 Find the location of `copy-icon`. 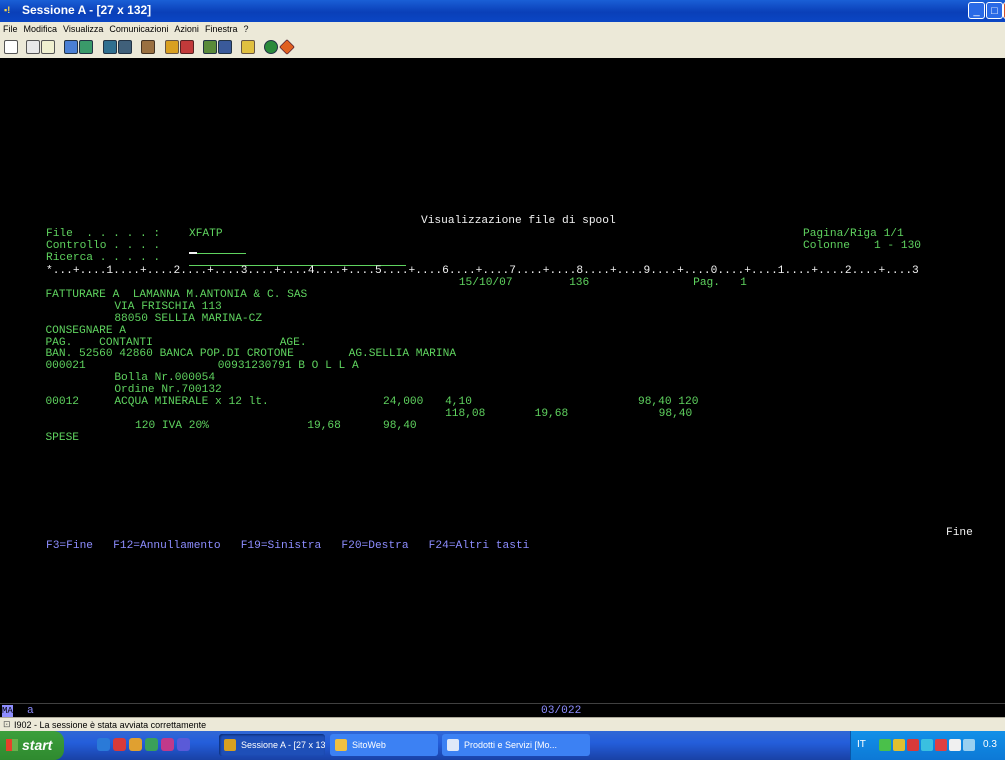

copy-icon is located at coordinates (33, 47).